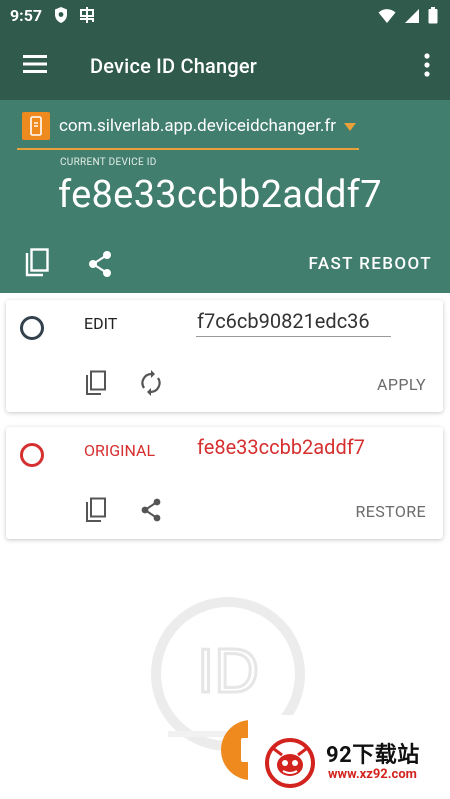  Describe the element at coordinates (224, 483) in the screenshot. I see `original-card: ORIGINAL fe8e33ccbb2addf7 RESTORE` at that location.